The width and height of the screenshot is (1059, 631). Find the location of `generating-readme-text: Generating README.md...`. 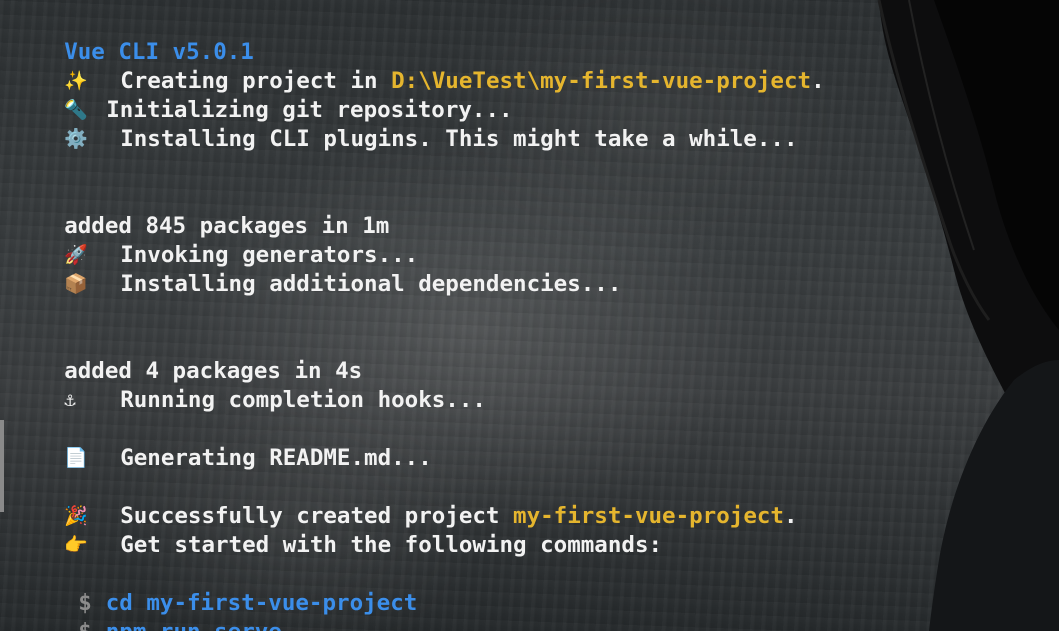

generating-readme-text: Generating README.md... is located at coordinates (276, 458).